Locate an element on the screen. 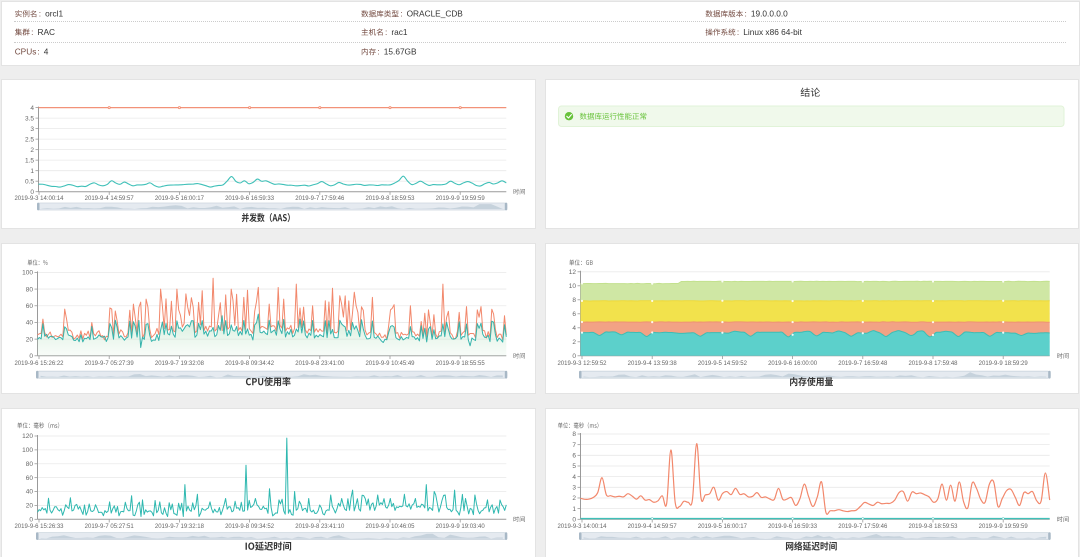 The image size is (1080, 557). svg-text: 1.5 is located at coordinates (29, 160).